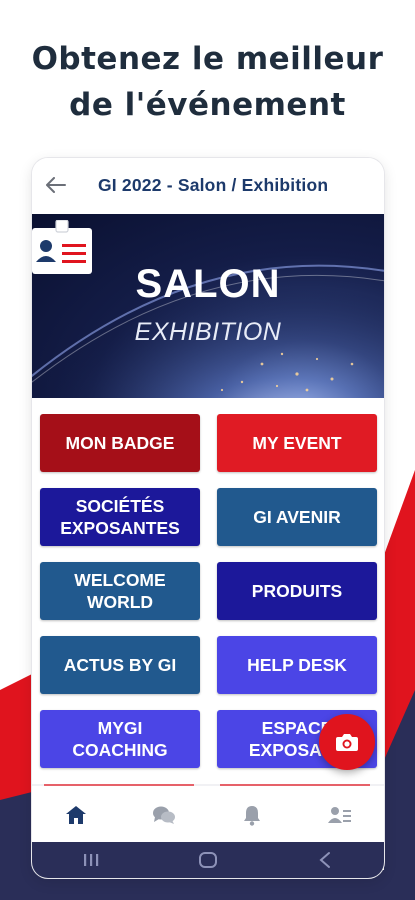 The width and height of the screenshot is (415, 900). Describe the element at coordinates (207, 105) in the screenshot. I see `headline-line-2: de l'événement` at that location.